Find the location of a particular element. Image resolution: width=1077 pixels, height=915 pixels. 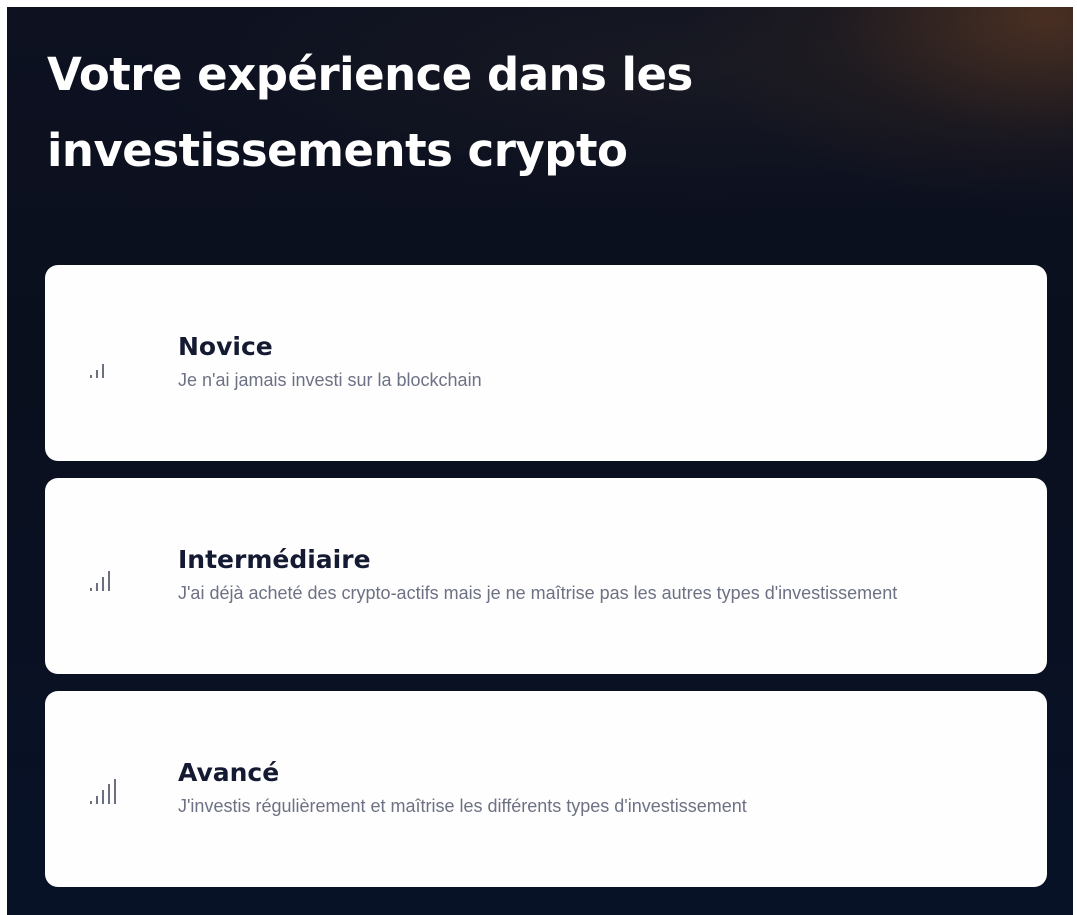

signal-medium-icon is located at coordinates (104, 580).